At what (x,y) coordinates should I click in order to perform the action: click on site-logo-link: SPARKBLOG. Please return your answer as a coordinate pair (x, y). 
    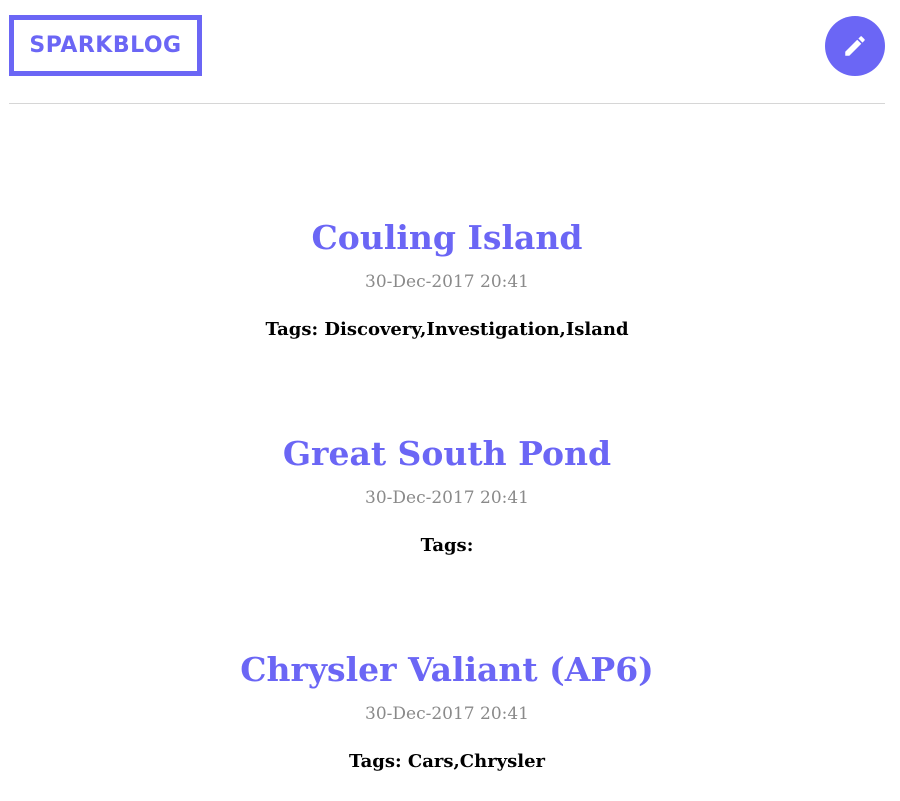
    Looking at the image, I should click on (105, 45).